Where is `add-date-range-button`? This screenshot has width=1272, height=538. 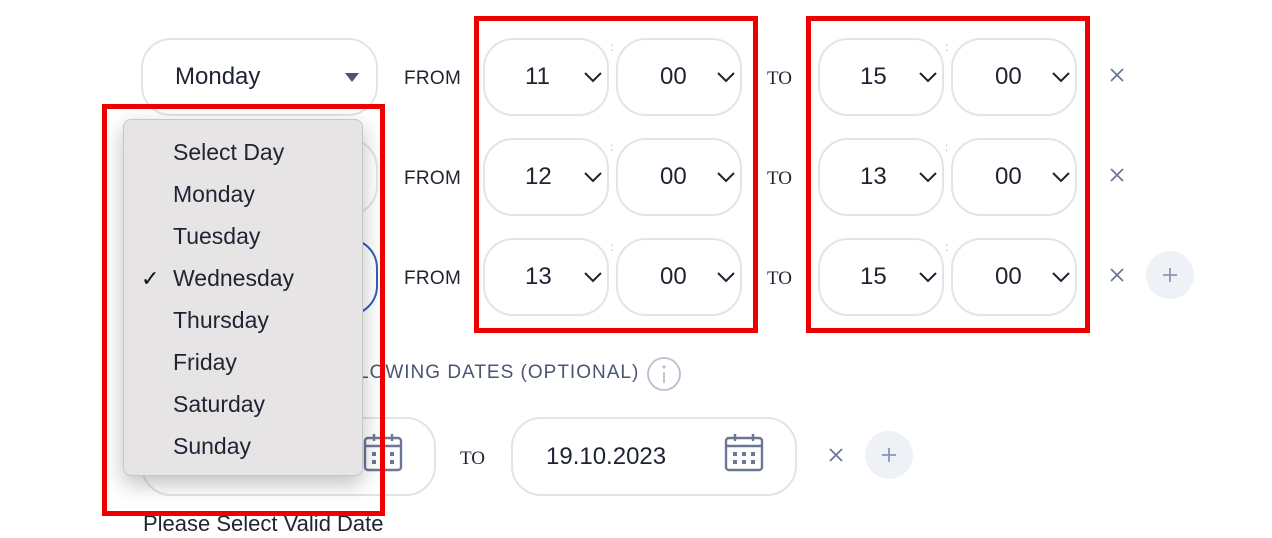 add-date-range-button is located at coordinates (889, 455).